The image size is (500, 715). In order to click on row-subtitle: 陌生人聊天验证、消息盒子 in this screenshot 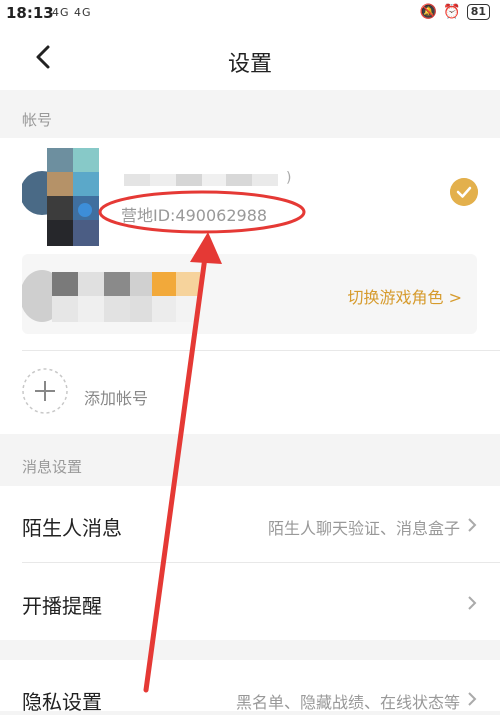, I will do `click(363, 528)`.